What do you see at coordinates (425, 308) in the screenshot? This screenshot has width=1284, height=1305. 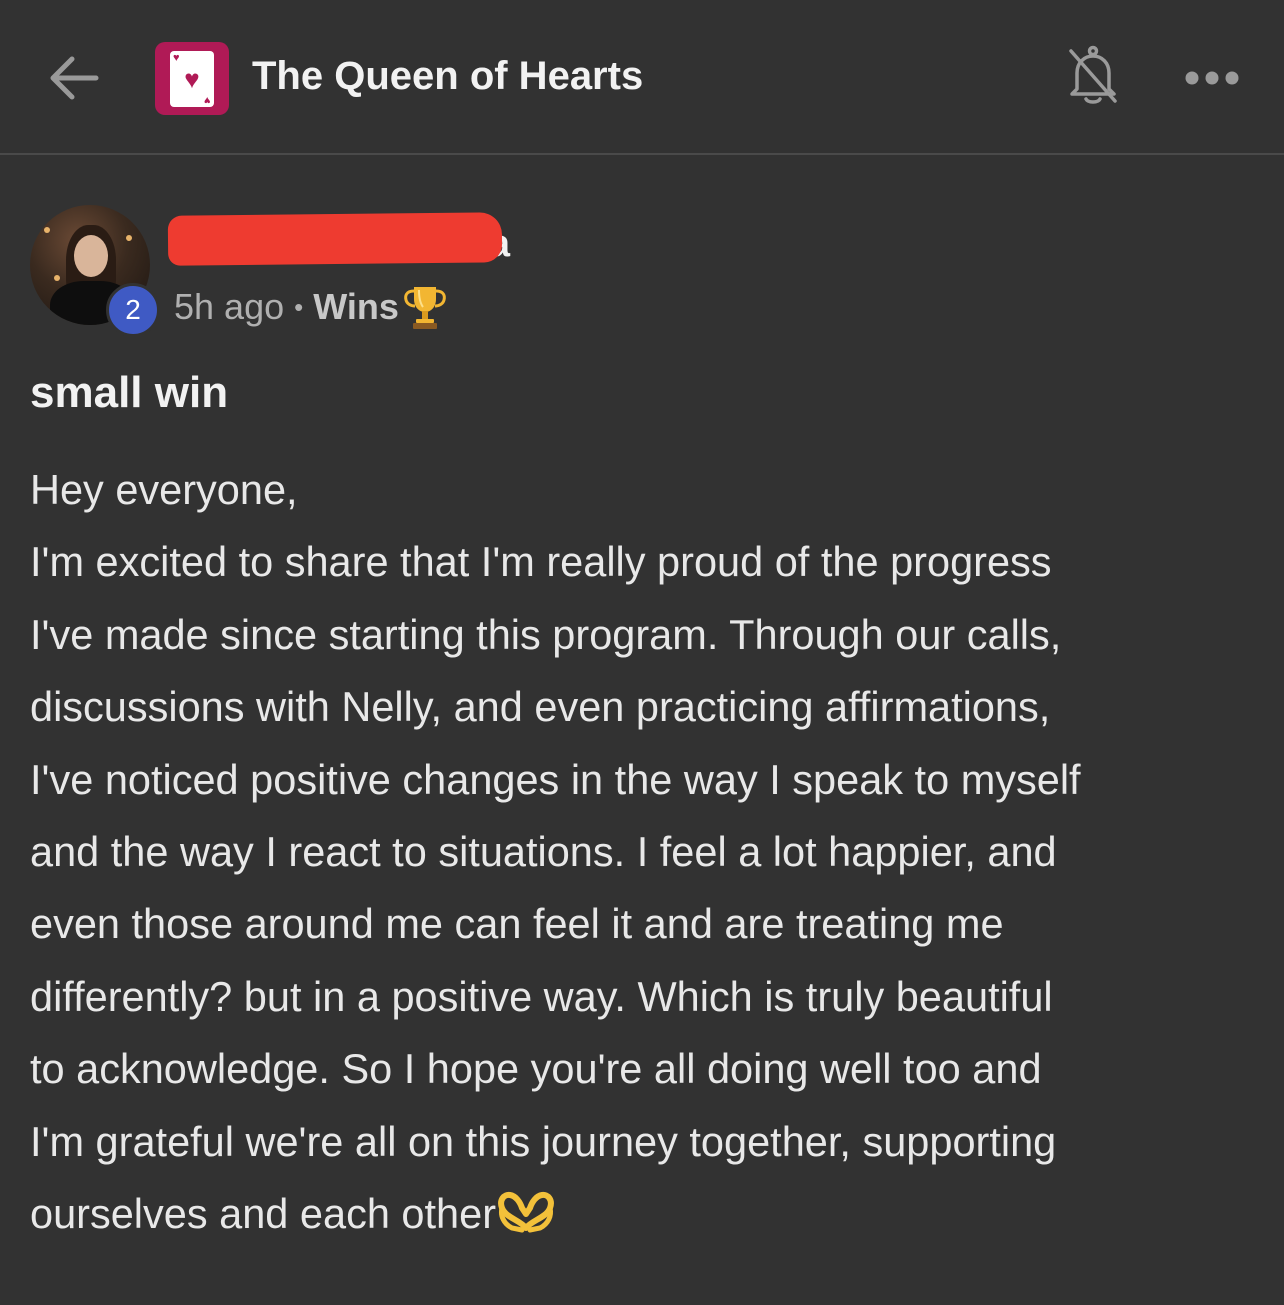 I see `trophy-icon` at bounding box center [425, 308].